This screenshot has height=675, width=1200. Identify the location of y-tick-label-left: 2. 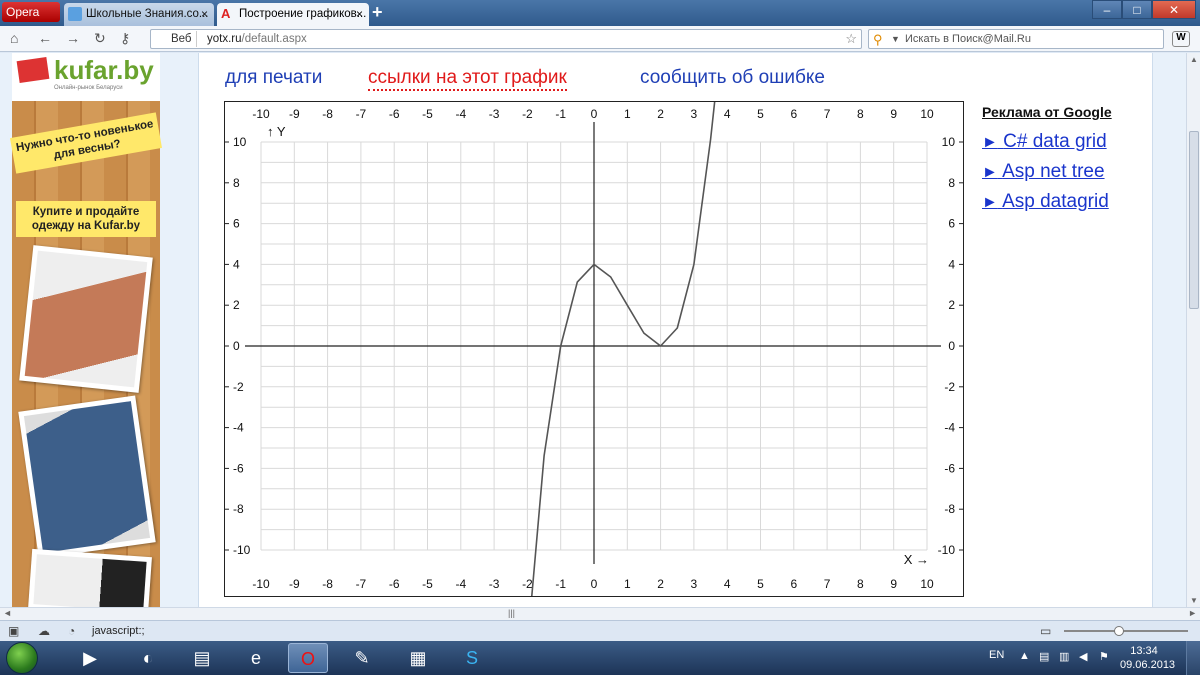
(236, 305).